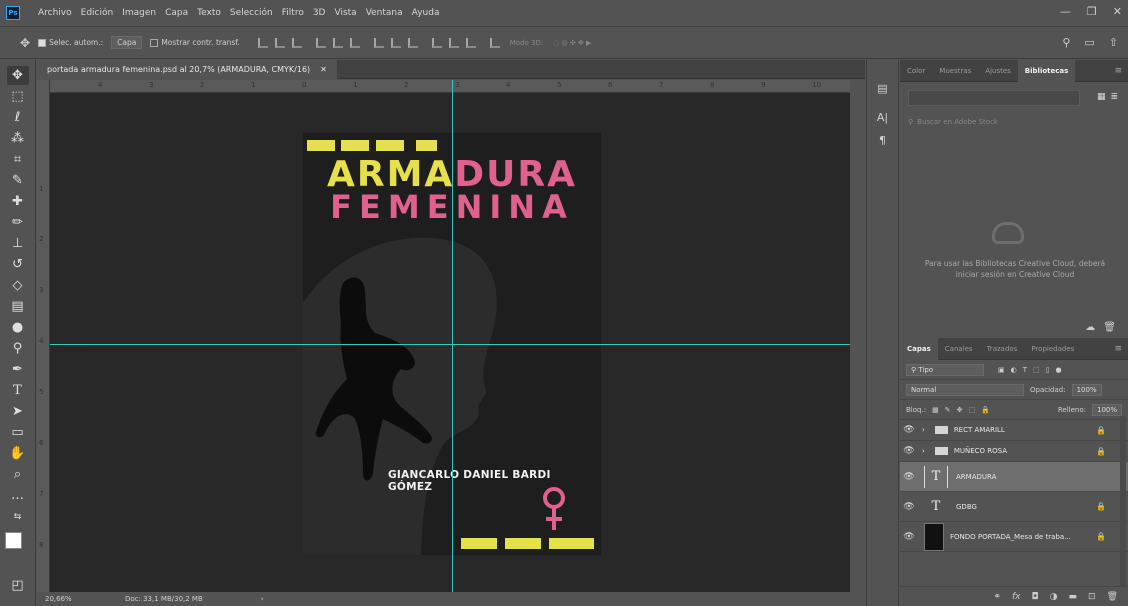 The image size is (1128, 606). What do you see at coordinates (323, 69) in the screenshot?
I see `close-tab-icon: ✕` at bounding box center [323, 69].